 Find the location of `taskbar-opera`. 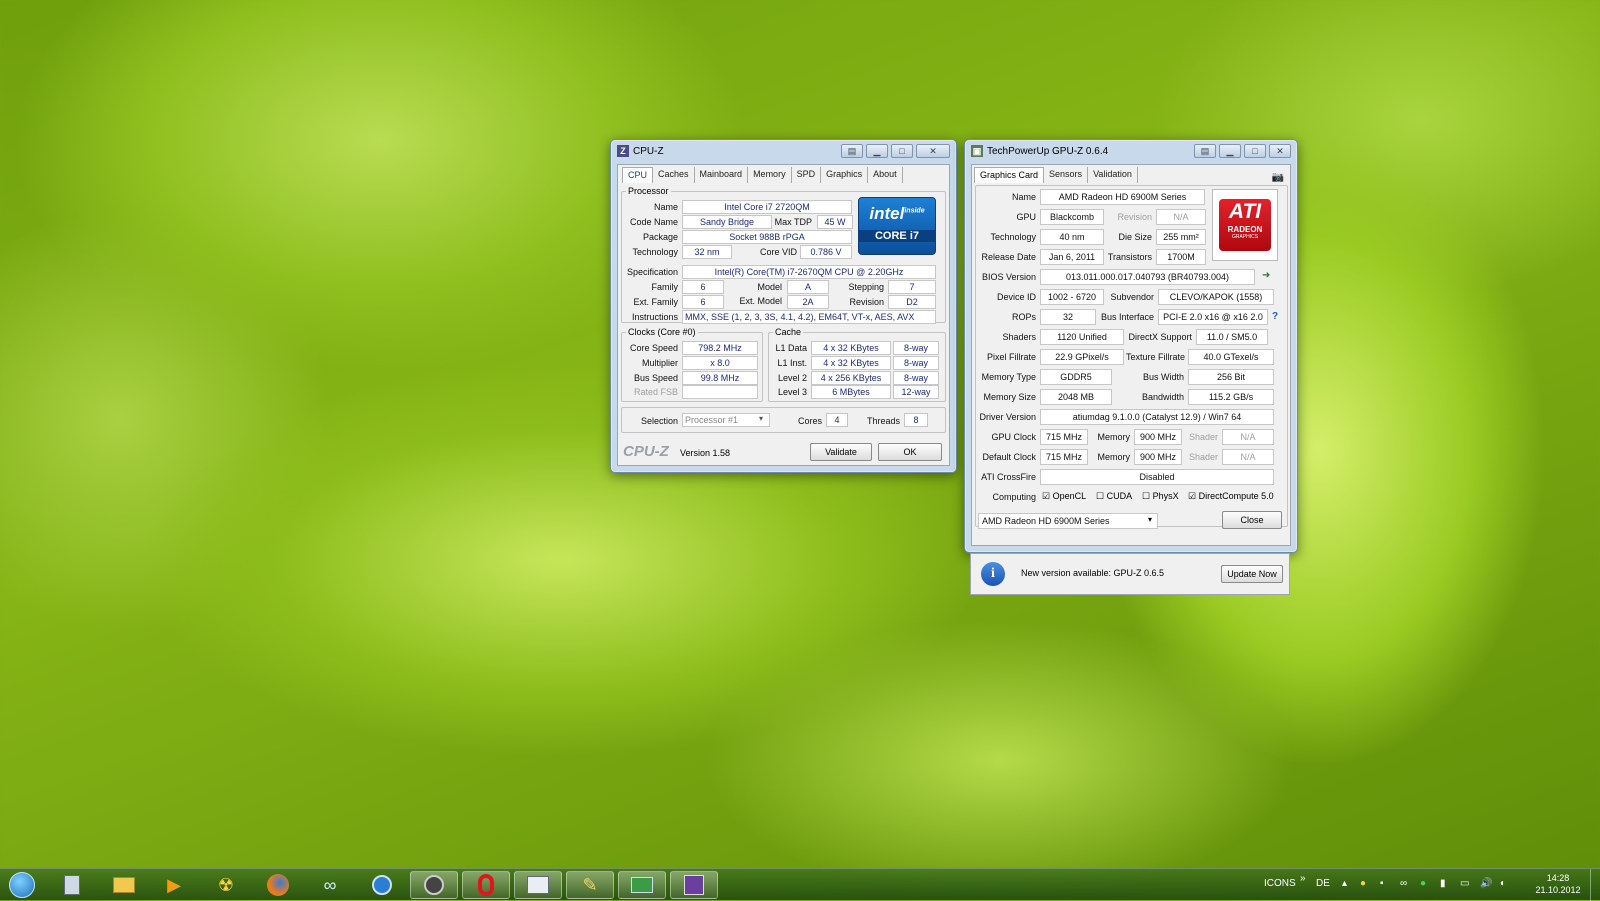

taskbar-opera is located at coordinates (486, 885).